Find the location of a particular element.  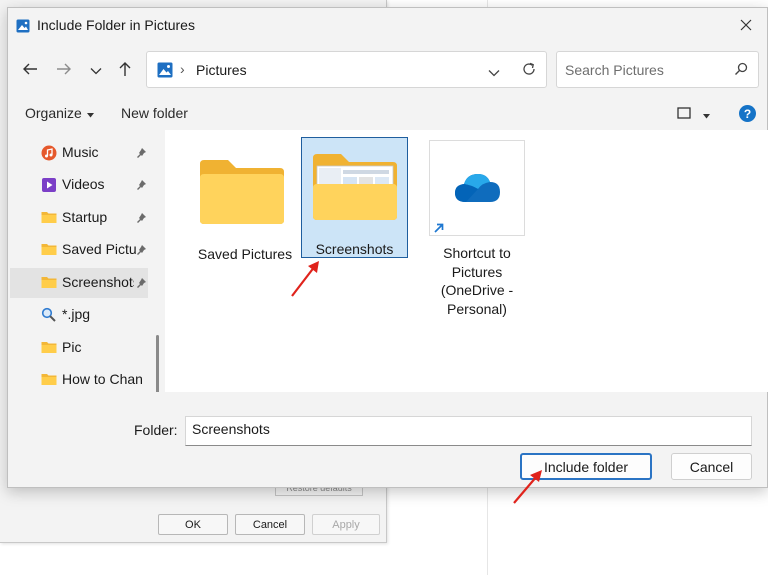

shortcut-thumbnail is located at coordinates (477, 188).